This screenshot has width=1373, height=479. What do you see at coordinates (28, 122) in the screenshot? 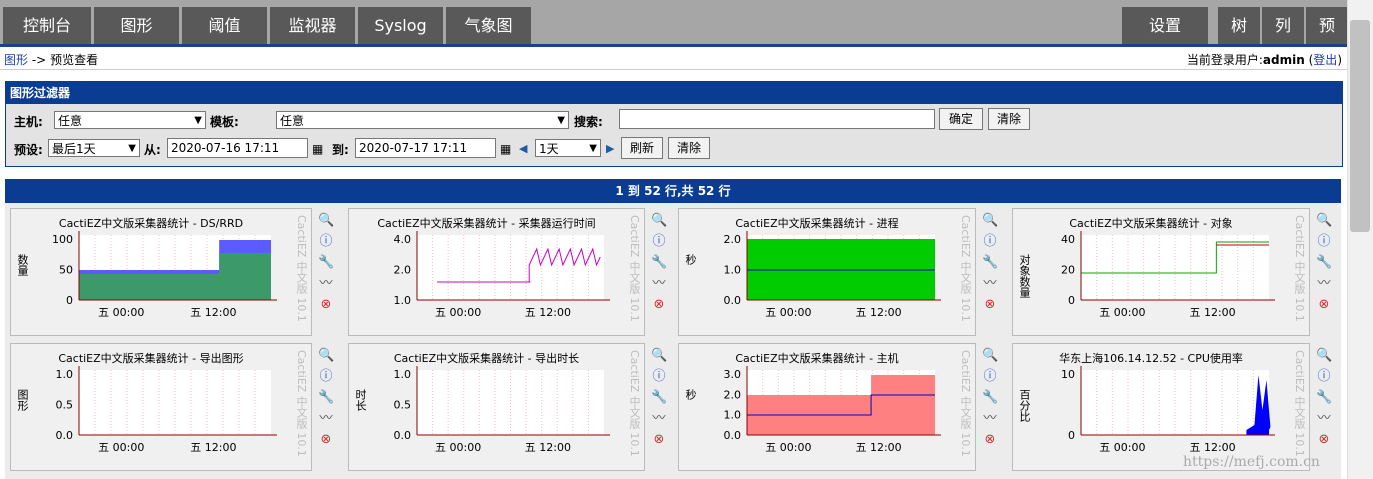
I see `host-label: 主机:` at bounding box center [28, 122].